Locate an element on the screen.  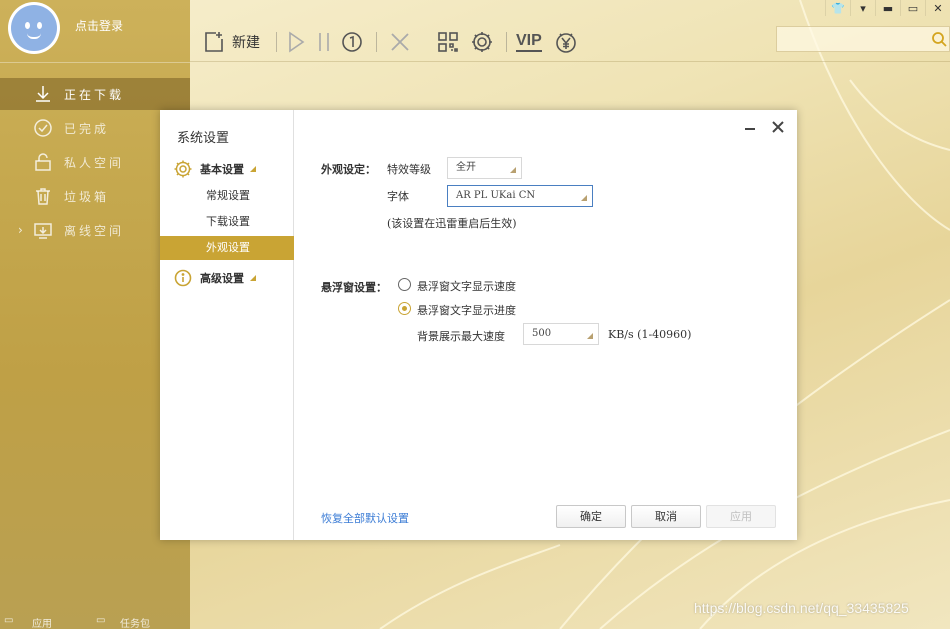
window-controls: 👕 ▾ ▬ ▭ ✕ is located at coordinates (887, 8).